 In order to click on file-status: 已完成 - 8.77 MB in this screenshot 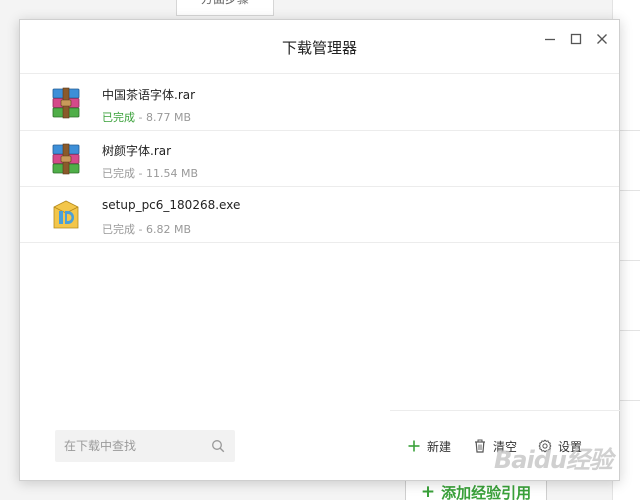, I will do `click(146, 117)`.